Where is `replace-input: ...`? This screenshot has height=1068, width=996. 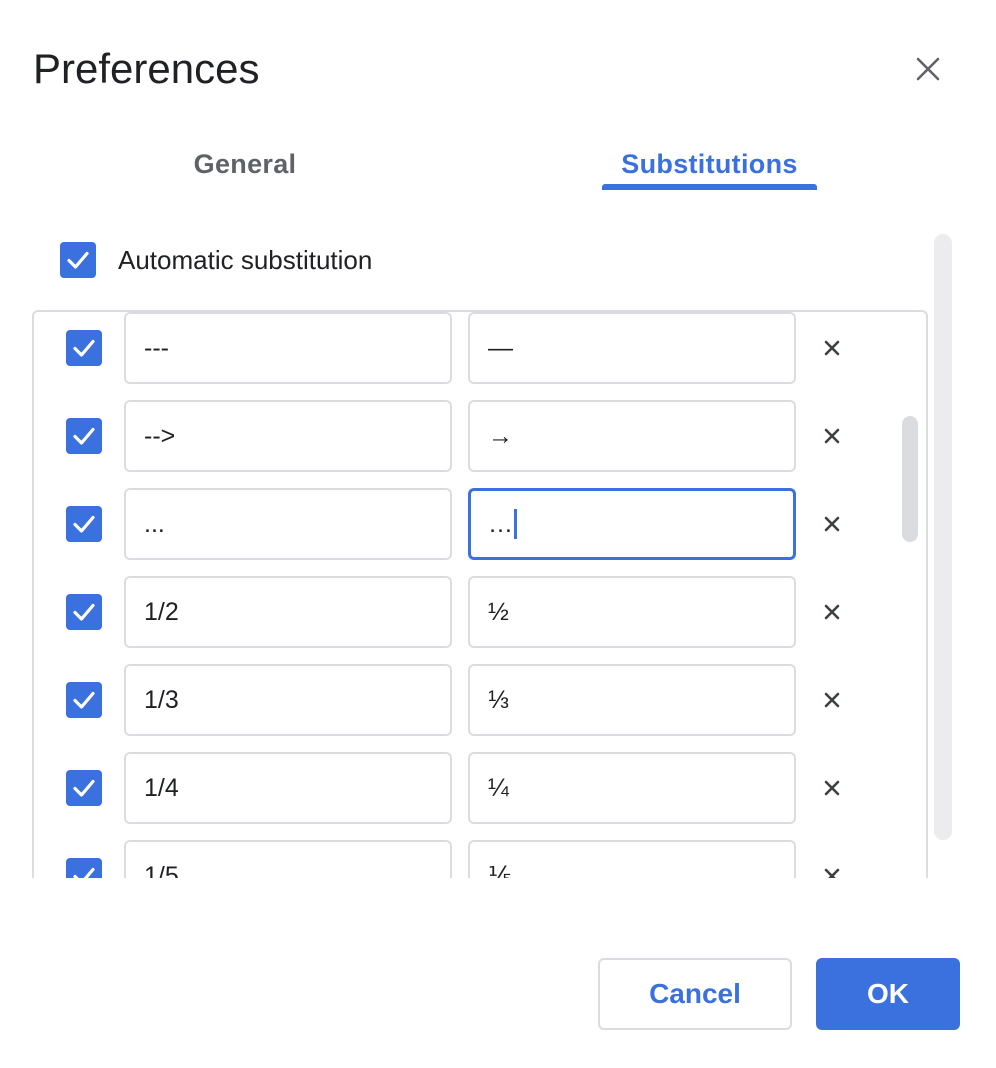
replace-input: ... is located at coordinates (288, 524).